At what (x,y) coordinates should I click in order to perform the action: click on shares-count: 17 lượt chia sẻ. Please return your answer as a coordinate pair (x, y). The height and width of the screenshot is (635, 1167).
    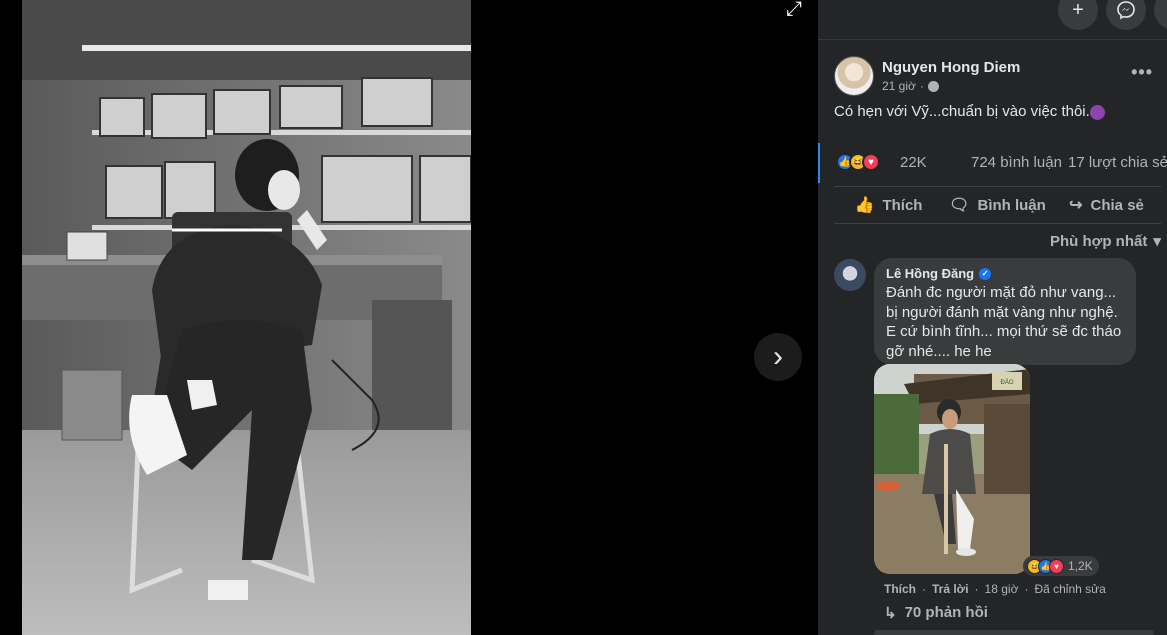
    Looking at the image, I should click on (1117, 162).